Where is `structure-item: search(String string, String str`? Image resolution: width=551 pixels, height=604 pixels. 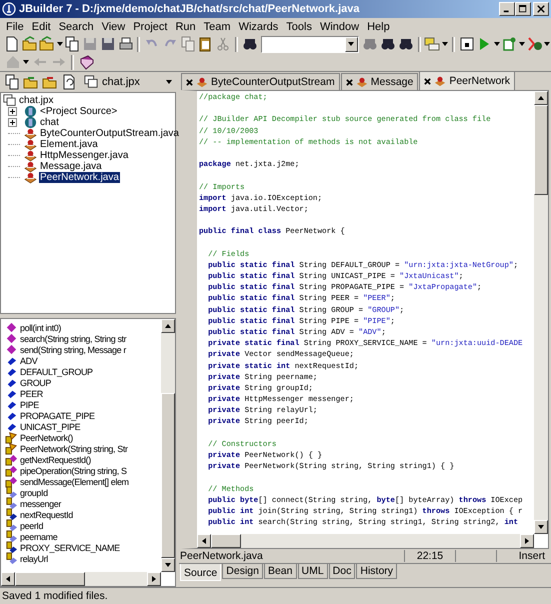
structure-item: search(String string, String str is located at coordinates (73, 339).